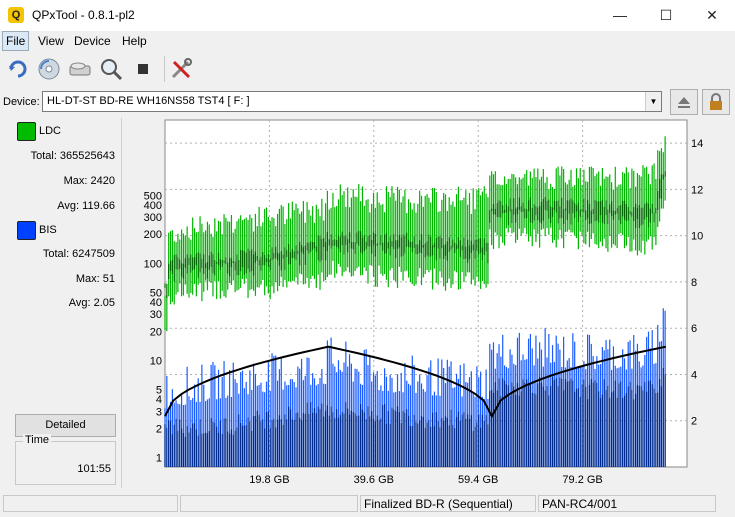 This screenshot has width=735, height=517. What do you see at coordinates (448, 503) in the screenshot?
I see `status-media-type: Finalized BD-R (Sequential)` at bounding box center [448, 503].